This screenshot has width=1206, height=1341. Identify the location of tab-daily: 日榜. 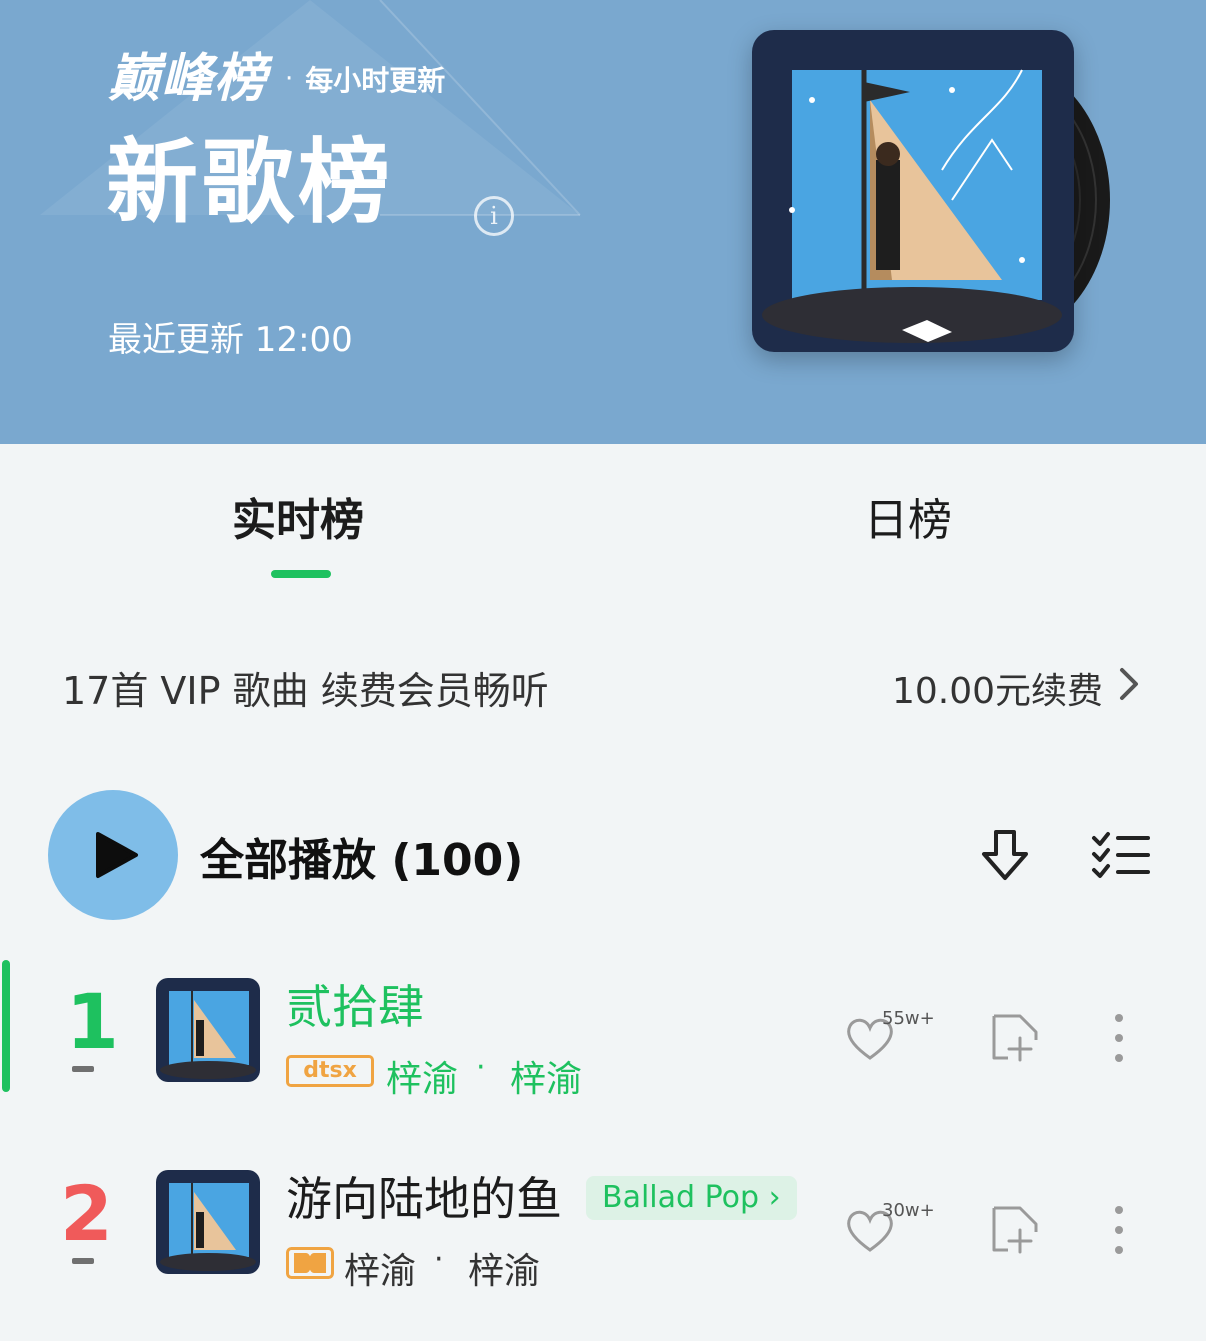
(908, 516).